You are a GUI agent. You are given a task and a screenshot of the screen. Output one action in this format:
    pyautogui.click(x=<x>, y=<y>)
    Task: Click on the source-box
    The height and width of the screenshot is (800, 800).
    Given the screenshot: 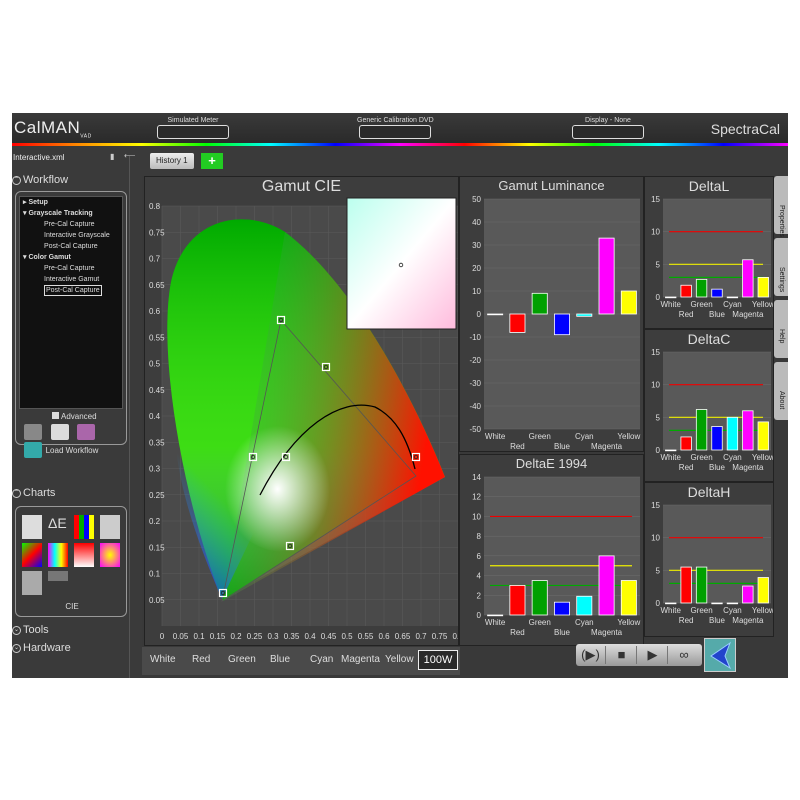 What is the action you would take?
    pyautogui.click(x=395, y=132)
    